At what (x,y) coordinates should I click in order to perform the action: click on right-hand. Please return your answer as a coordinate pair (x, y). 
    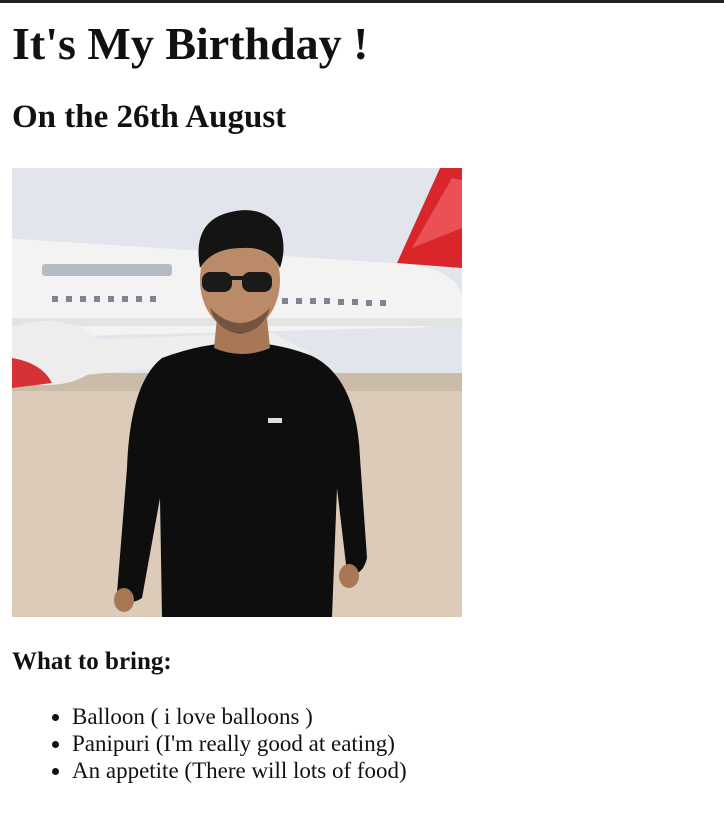
    Looking at the image, I should click on (349, 576).